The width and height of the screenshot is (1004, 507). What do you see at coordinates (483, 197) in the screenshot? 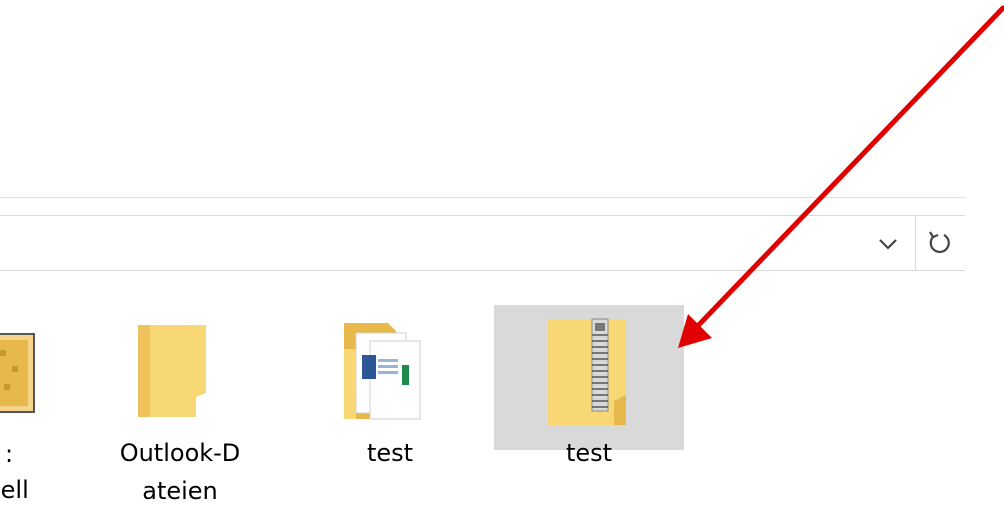
I see `toolbar-divider` at bounding box center [483, 197].